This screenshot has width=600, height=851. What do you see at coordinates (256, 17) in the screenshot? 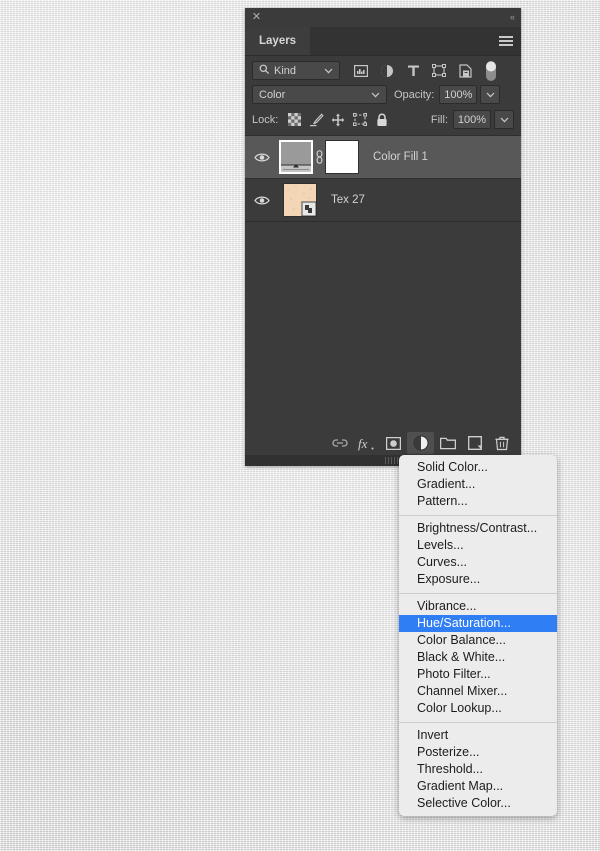
I see `close-icon: ✕` at bounding box center [256, 17].